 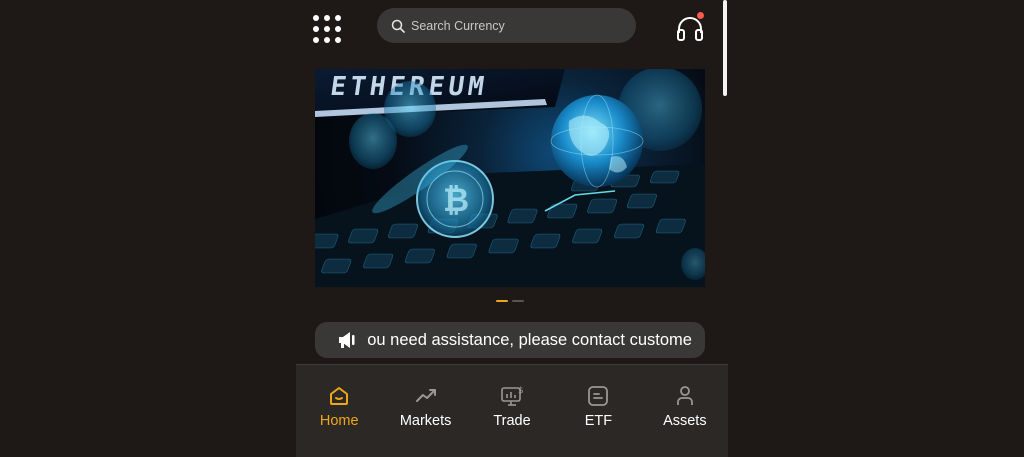 What do you see at coordinates (685, 411) in the screenshot?
I see `tab-assets: Assets` at bounding box center [685, 411].